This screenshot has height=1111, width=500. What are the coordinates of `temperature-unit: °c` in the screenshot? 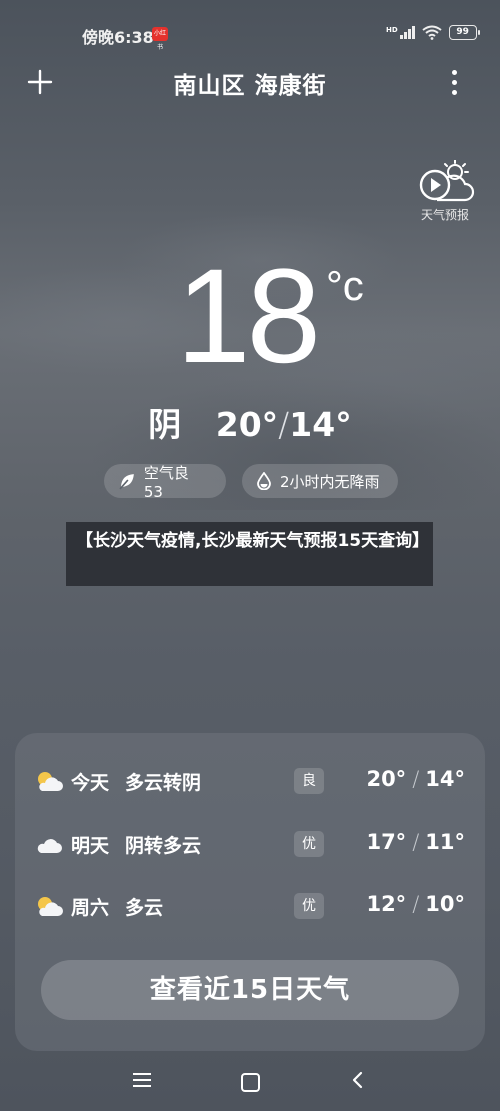 It's located at (345, 285).